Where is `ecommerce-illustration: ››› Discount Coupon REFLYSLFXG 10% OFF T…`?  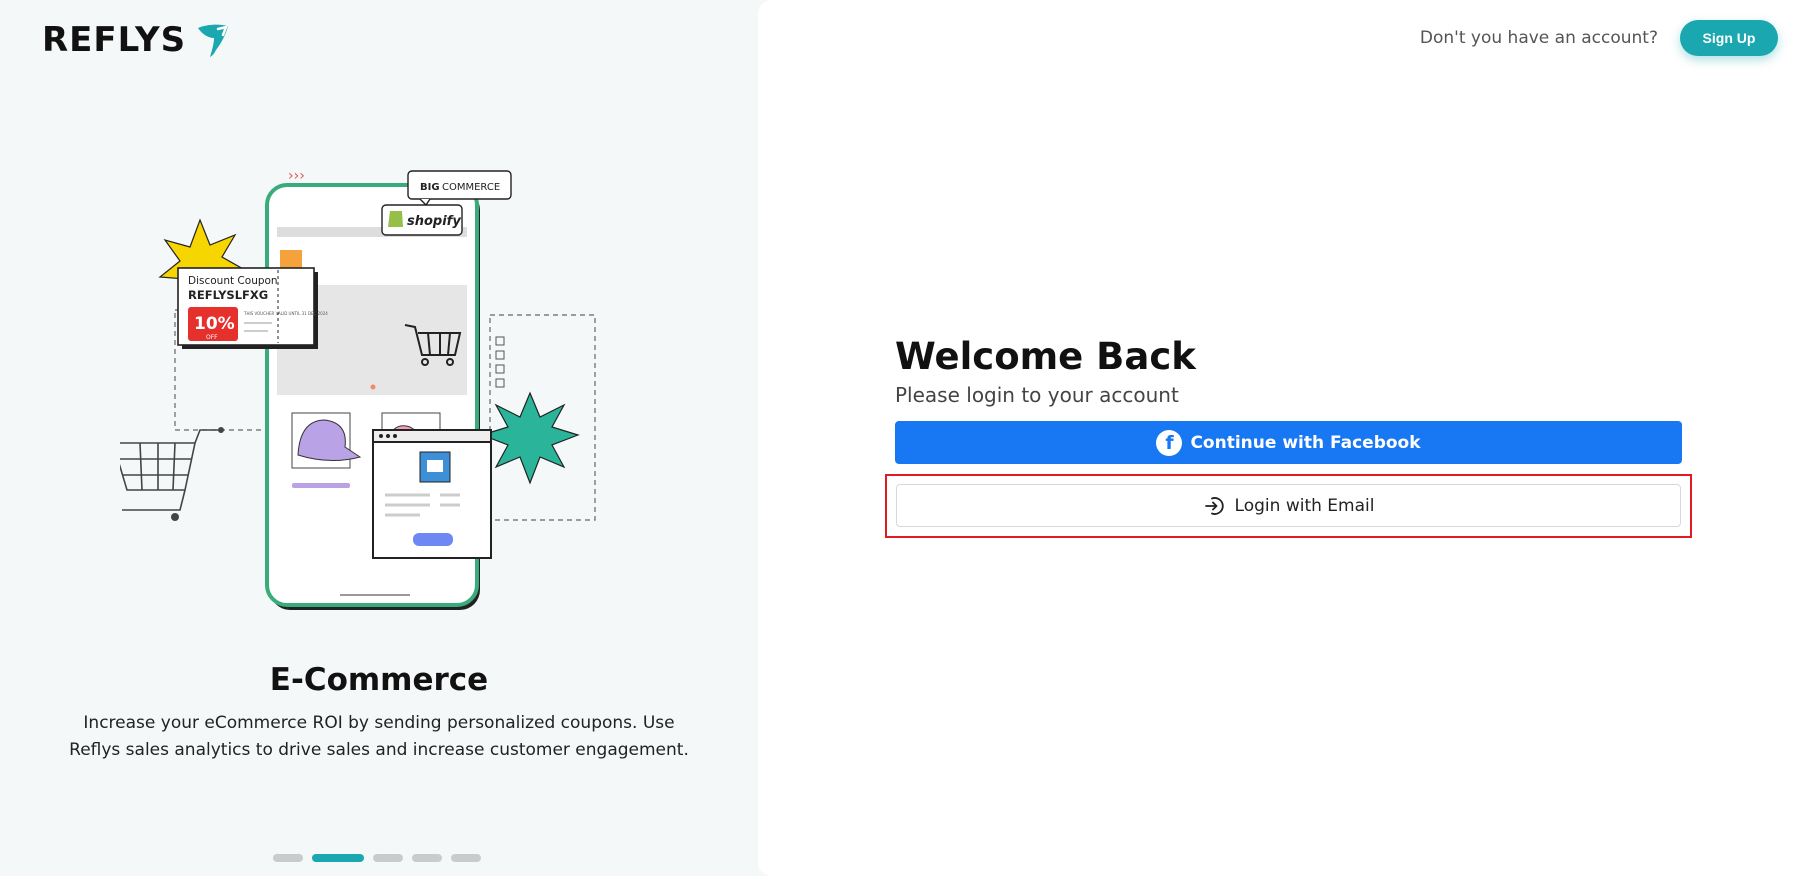 ecommerce-illustration: ››› Discount Coupon REFLYSLFXG 10% OFF T… is located at coordinates (358, 389).